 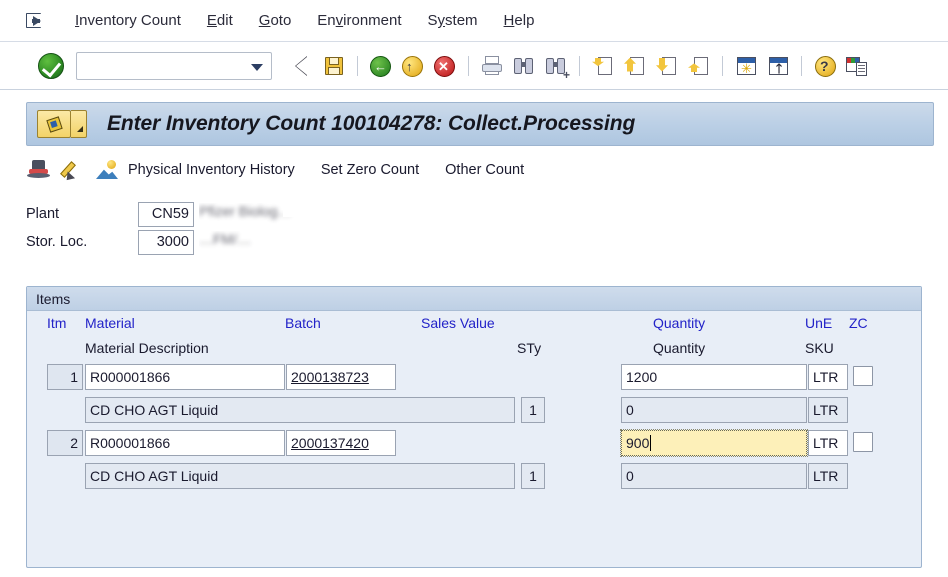 What do you see at coordinates (107, 170) in the screenshot?
I see `display-picture-icon` at bounding box center [107, 170].